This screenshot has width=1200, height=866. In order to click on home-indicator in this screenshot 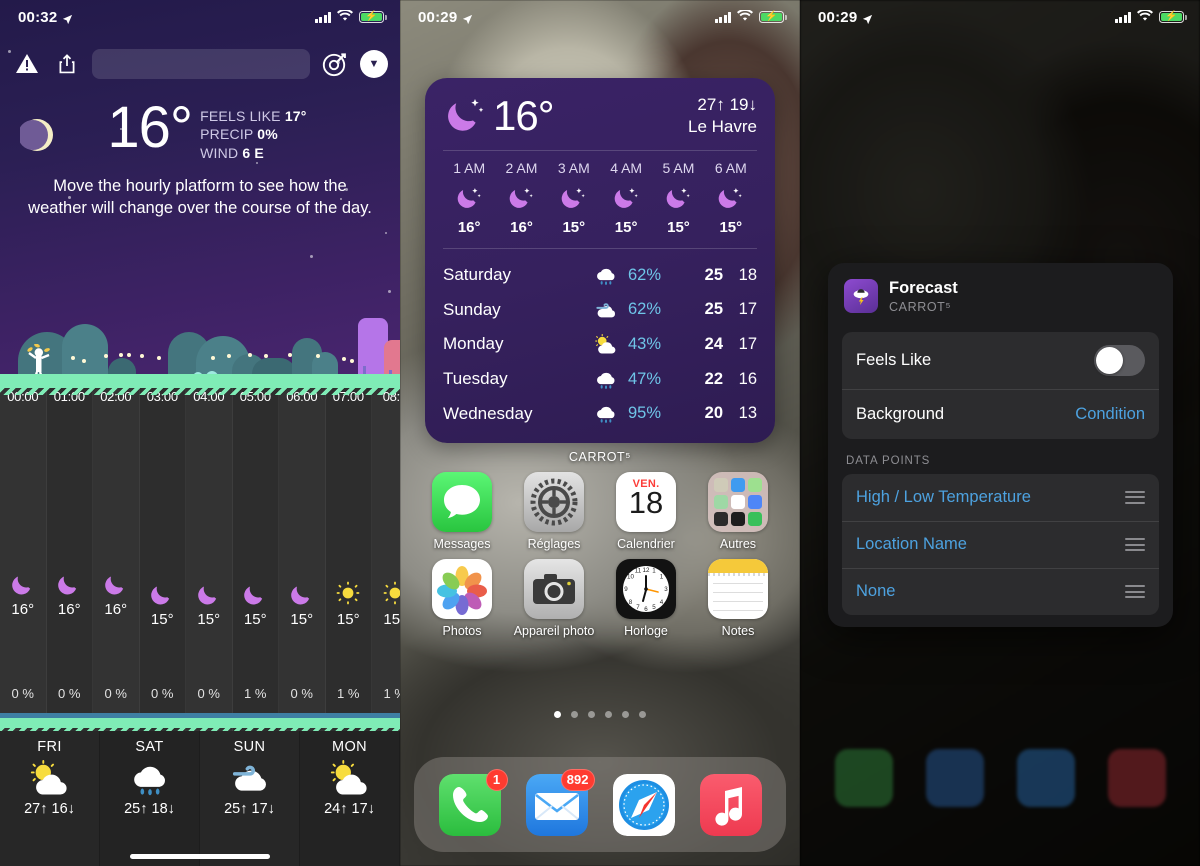, I will do `click(200, 856)`.